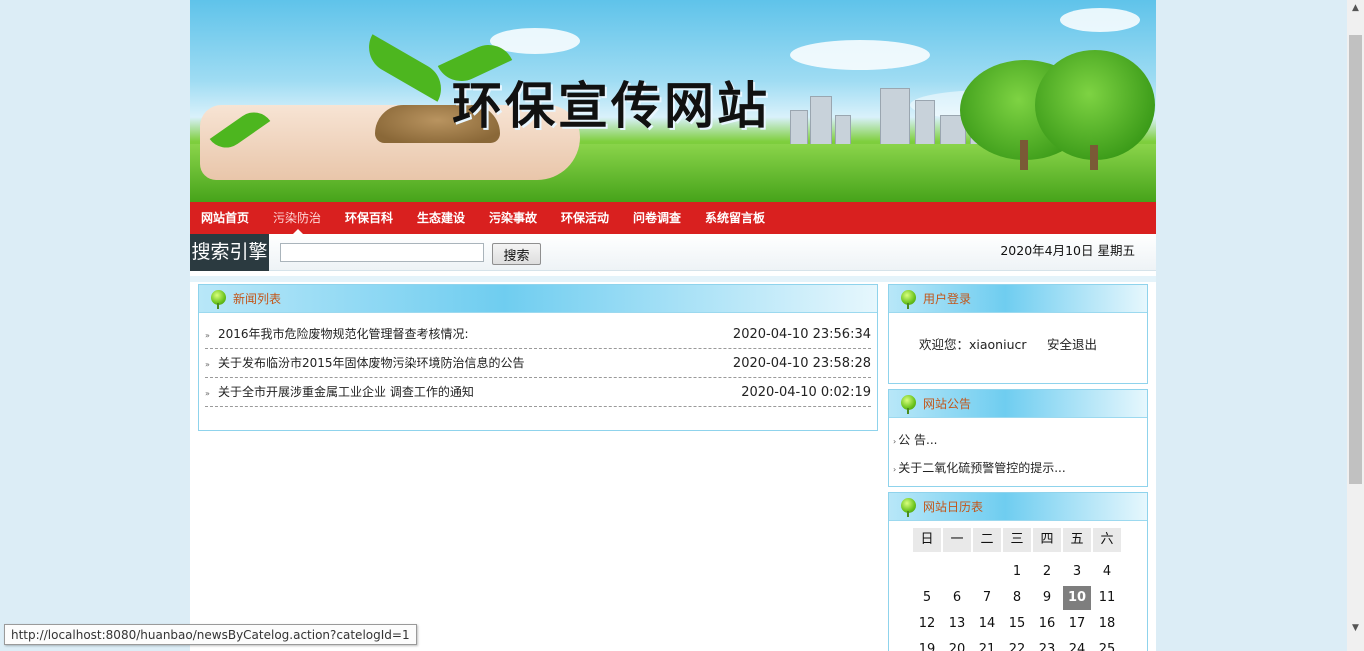 This screenshot has width=1364, height=651. I want to click on scroll-down-arrow-icon: ▼, so click(1355, 628).